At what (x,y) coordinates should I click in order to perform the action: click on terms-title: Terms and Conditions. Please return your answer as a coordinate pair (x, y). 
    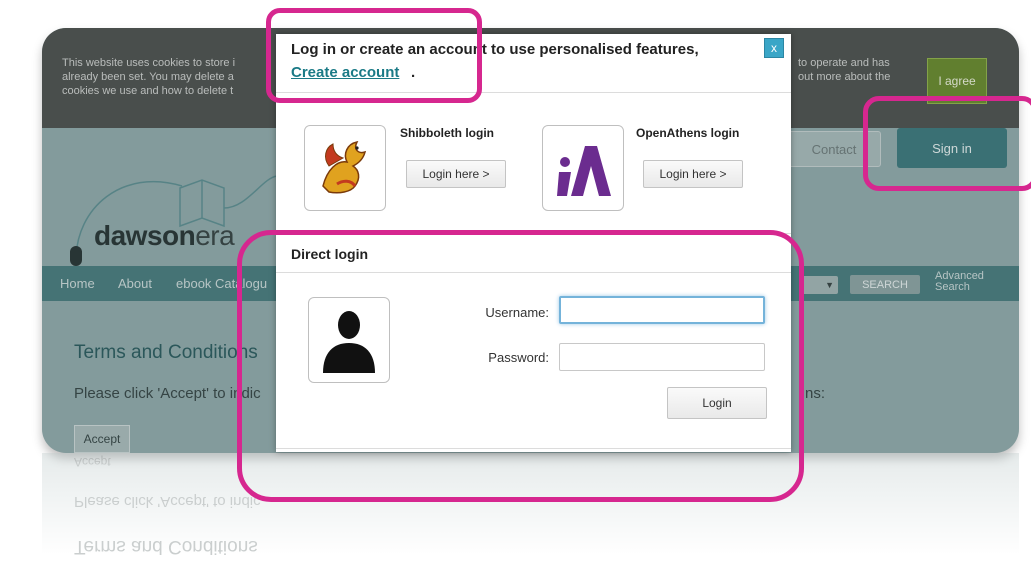
    Looking at the image, I should click on (166, 352).